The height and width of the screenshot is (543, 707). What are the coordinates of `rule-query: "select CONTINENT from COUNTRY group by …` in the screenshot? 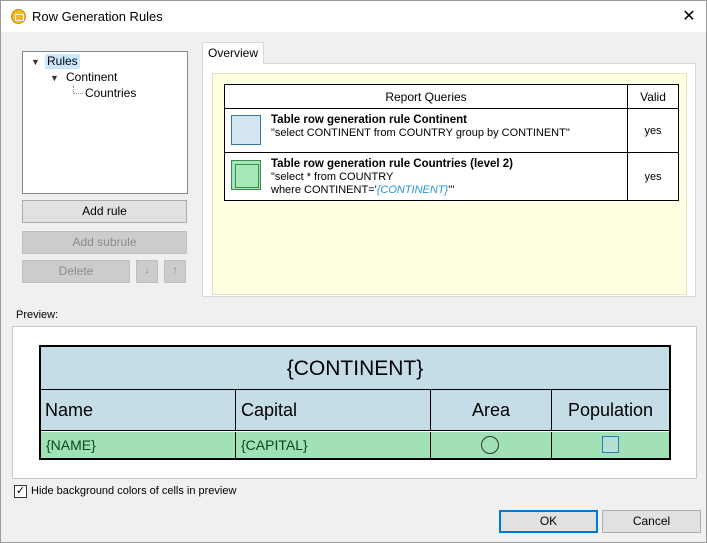 It's located at (420, 133).